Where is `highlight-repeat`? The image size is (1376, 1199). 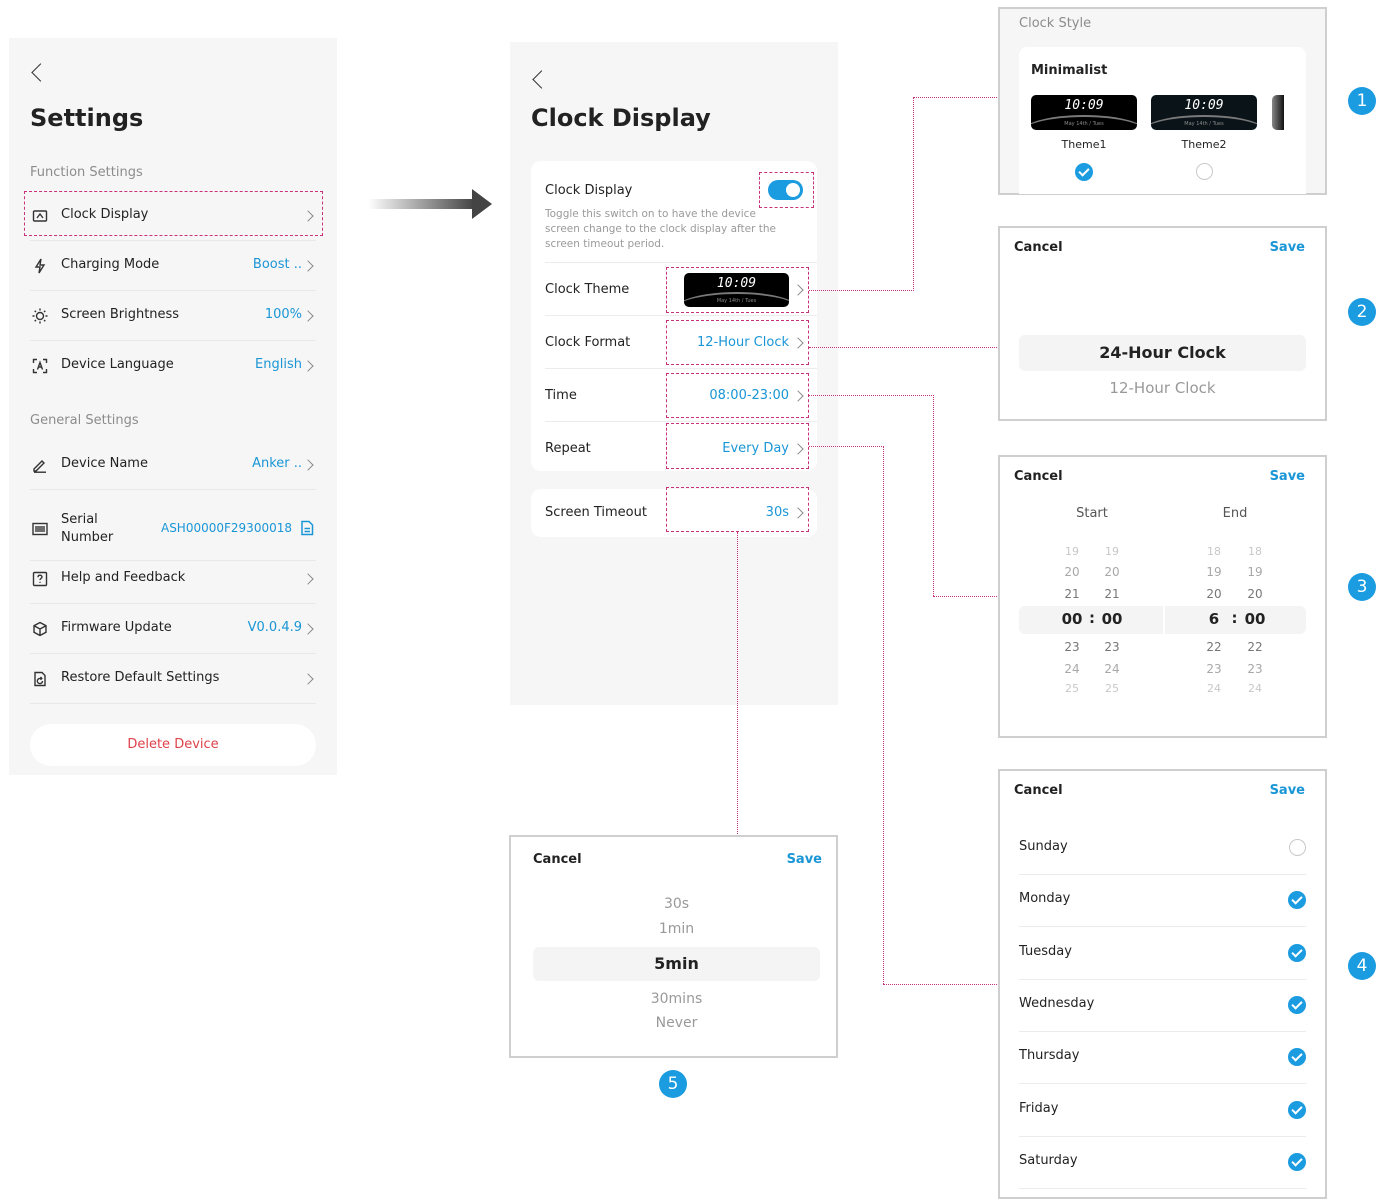 highlight-repeat is located at coordinates (737, 446).